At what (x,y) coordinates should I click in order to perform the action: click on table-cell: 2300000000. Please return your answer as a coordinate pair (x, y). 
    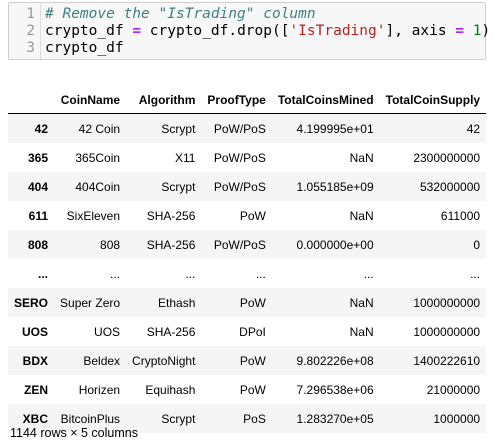
    Looking at the image, I should click on (447, 157).